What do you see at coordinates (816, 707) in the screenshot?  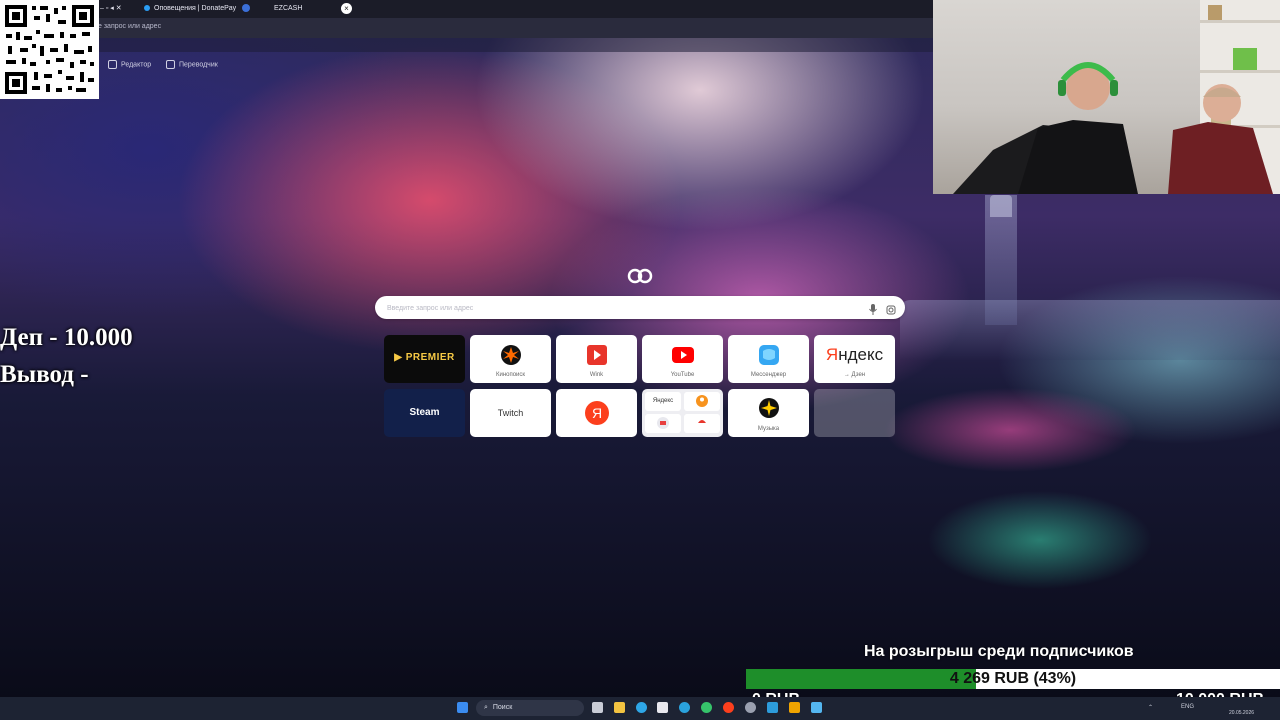 I see `notepad-icon` at bounding box center [816, 707].